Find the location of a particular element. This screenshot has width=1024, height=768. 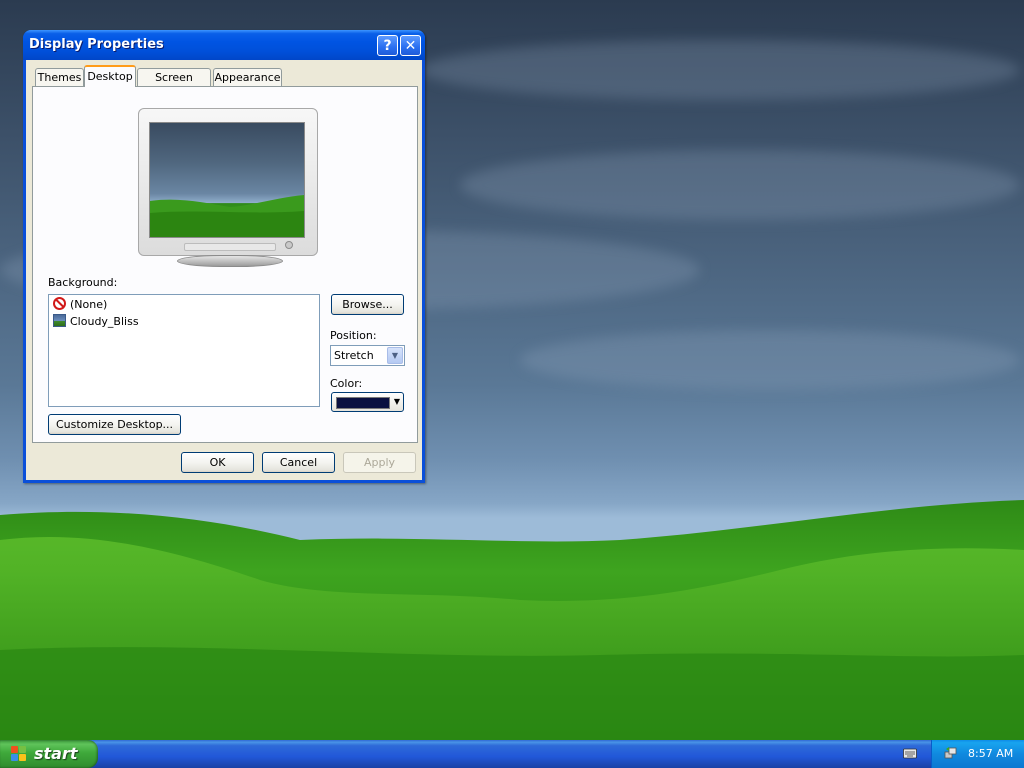

help-button: ? is located at coordinates (387, 45).